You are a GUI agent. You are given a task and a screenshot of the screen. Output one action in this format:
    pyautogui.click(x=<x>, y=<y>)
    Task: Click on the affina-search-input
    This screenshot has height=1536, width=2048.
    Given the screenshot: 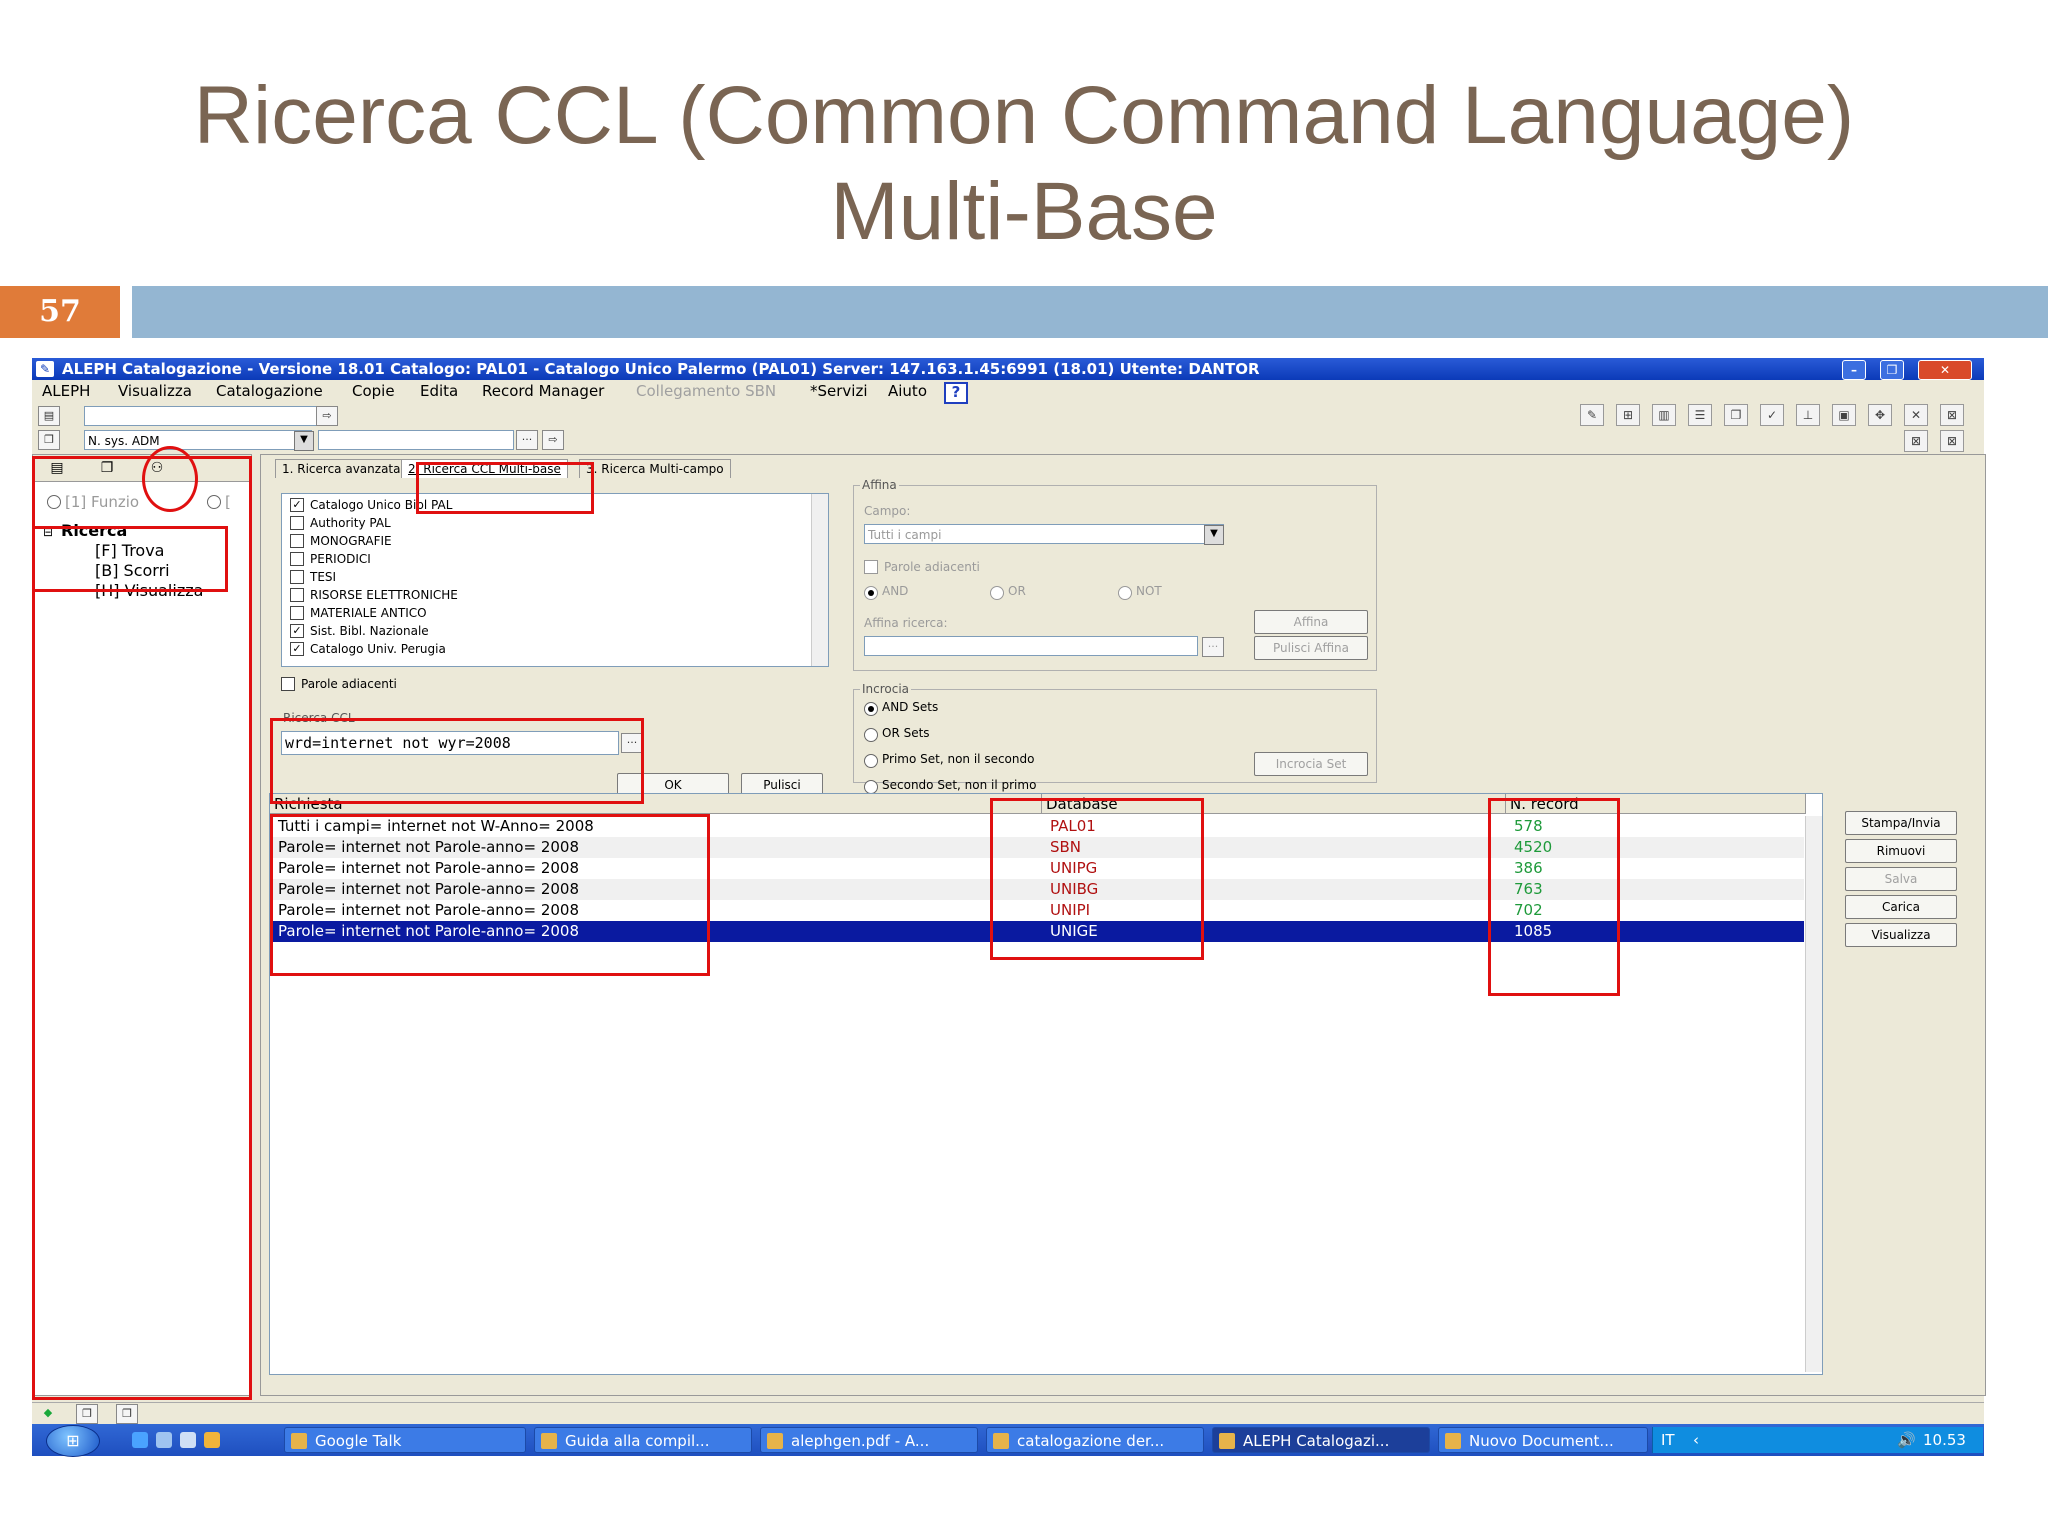 What is the action you would take?
    pyautogui.click(x=1031, y=646)
    